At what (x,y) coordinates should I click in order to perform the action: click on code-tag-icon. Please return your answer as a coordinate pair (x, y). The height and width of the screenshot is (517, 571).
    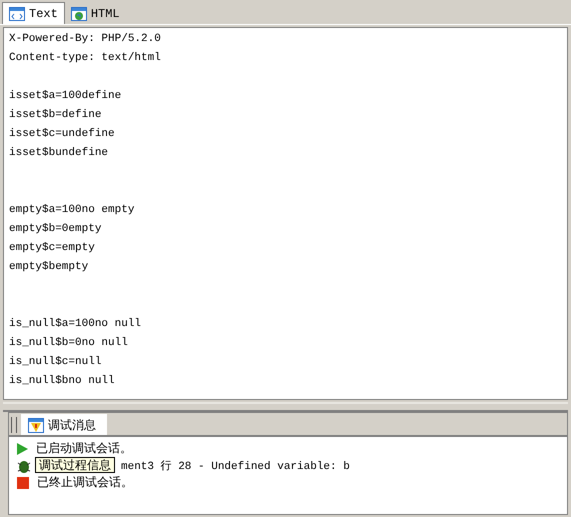
    Looking at the image, I should click on (17, 13).